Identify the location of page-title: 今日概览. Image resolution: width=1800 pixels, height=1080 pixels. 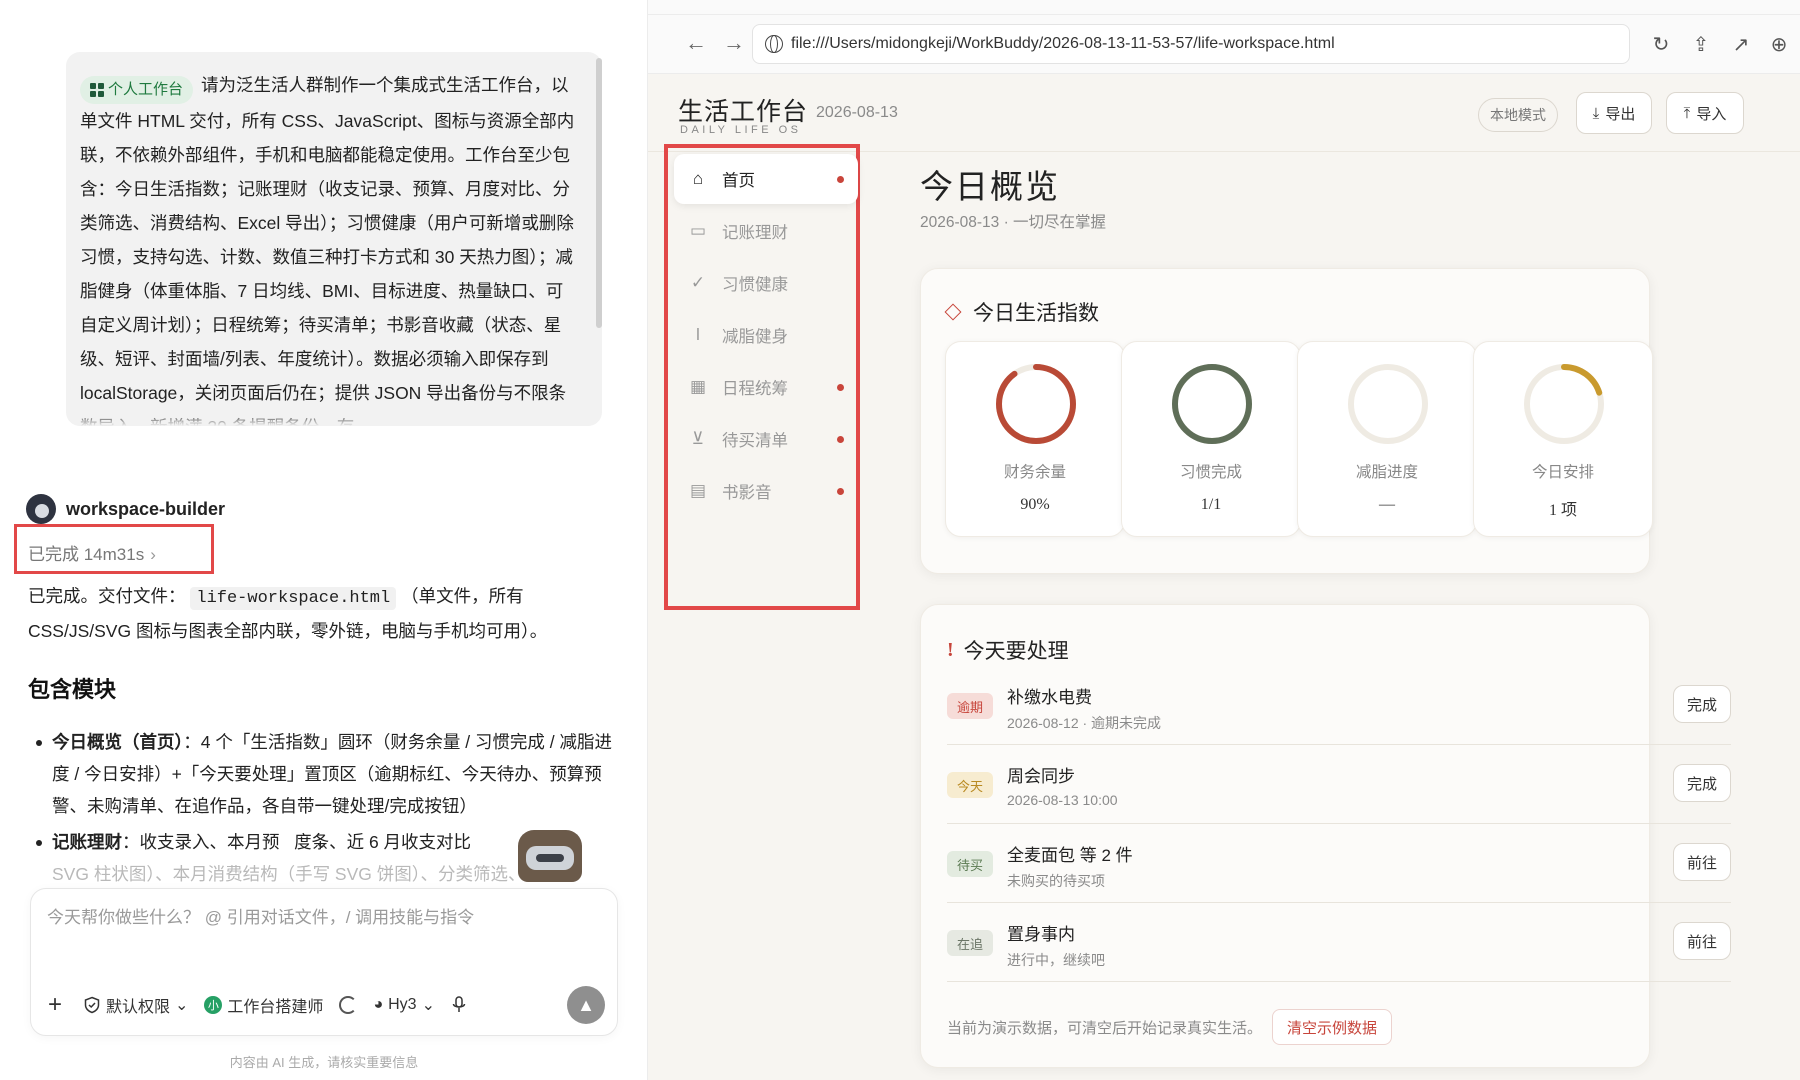
(990, 188).